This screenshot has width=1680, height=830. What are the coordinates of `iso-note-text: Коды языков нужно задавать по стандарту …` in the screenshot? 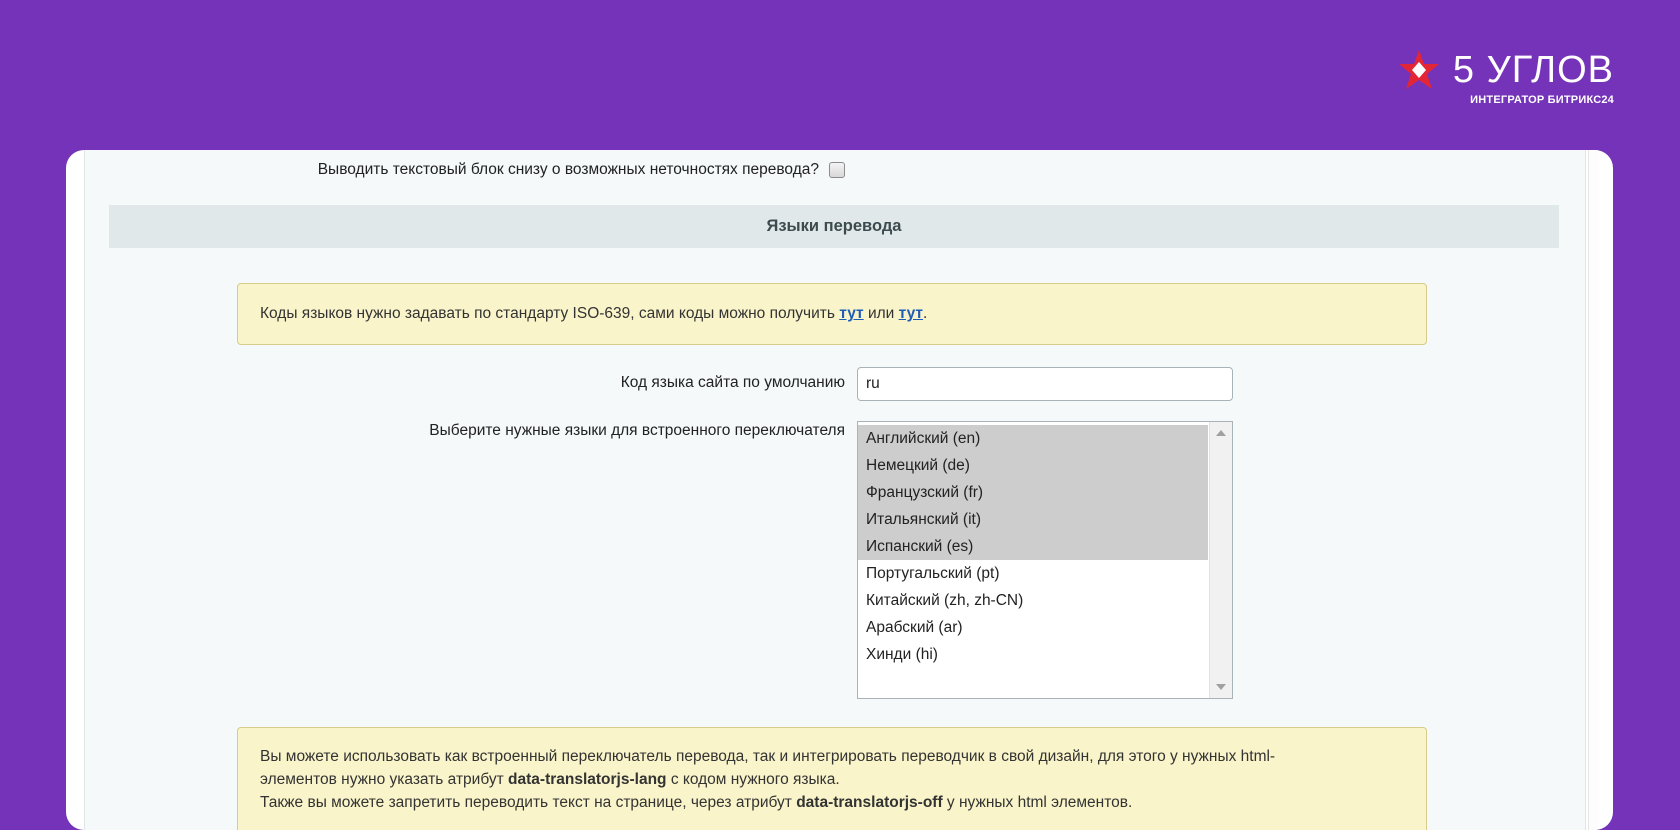 It's located at (550, 313).